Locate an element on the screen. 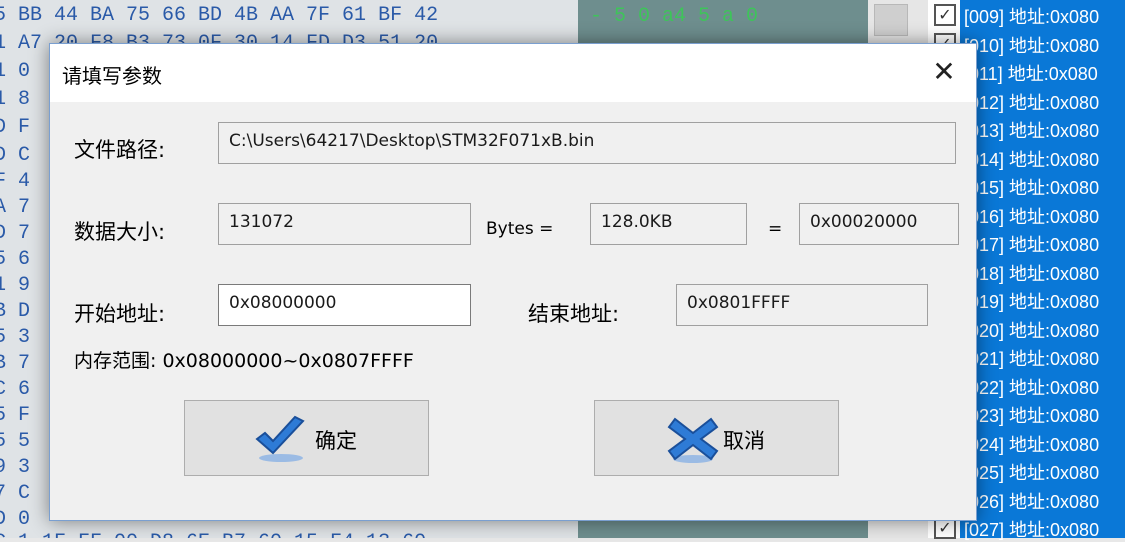  ok-button-label: 确定 is located at coordinates (336, 441).